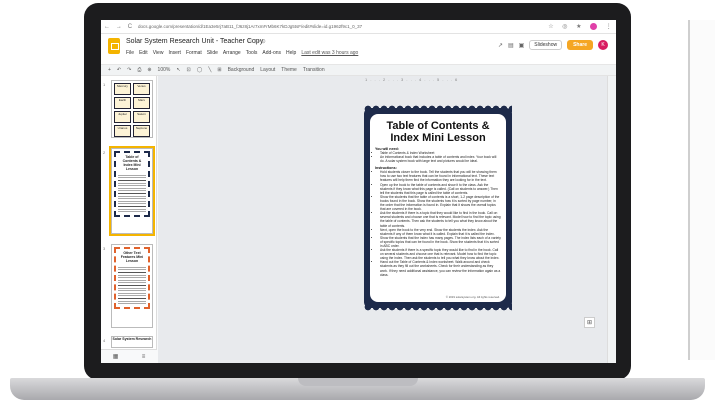  What do you see at coordinates (119, 70) in the screenshot?
I see `undo-icon: ↶` at bounding box center [119, 70].